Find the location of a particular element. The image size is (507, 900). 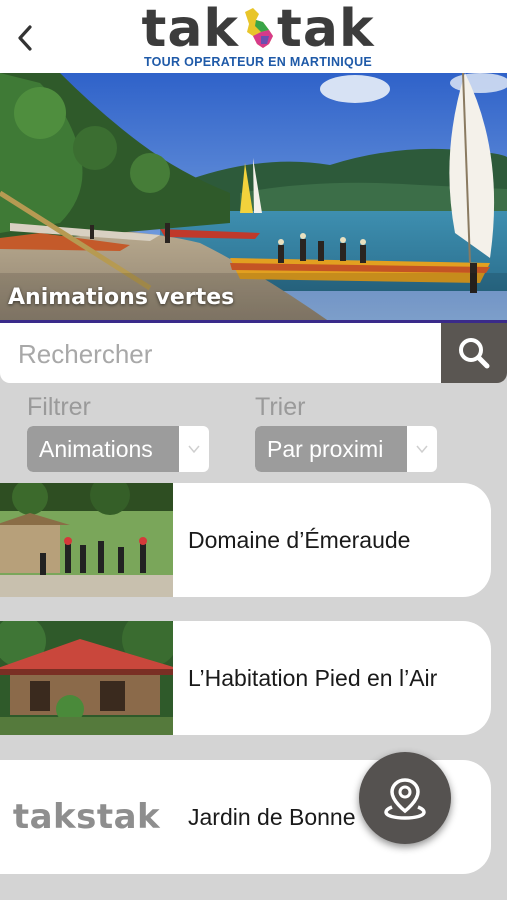

search-bar is located at coordinates (253, 353).